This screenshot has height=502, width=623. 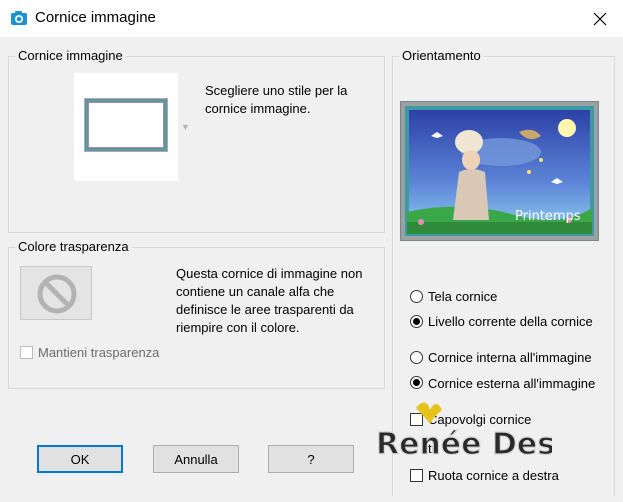 I want to click on keep-transparency-label: Mantieni trasparenza, so click(x=99, y=352).